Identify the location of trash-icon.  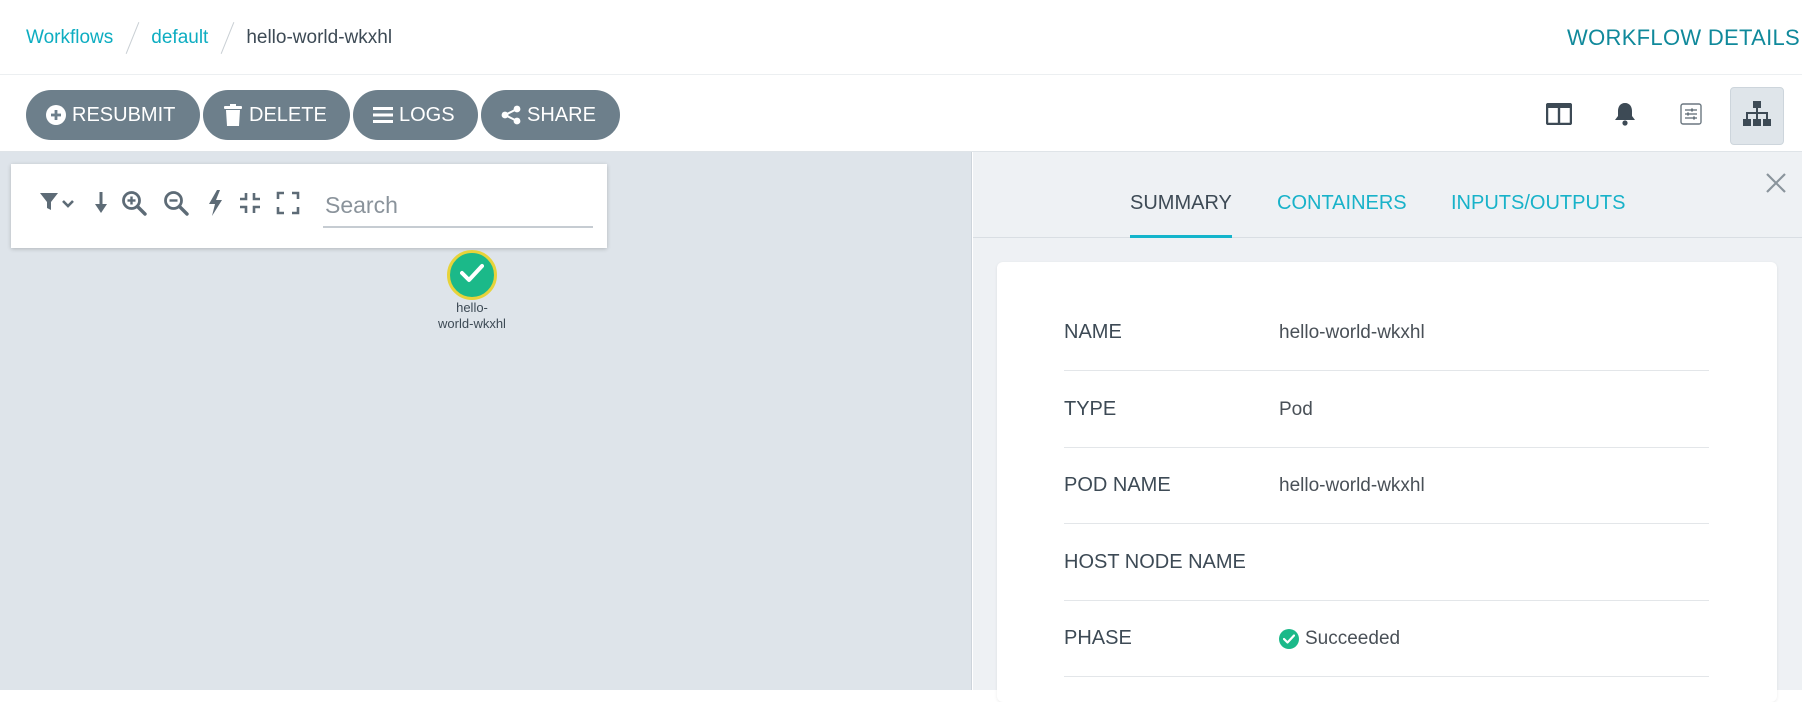
(233, 115).